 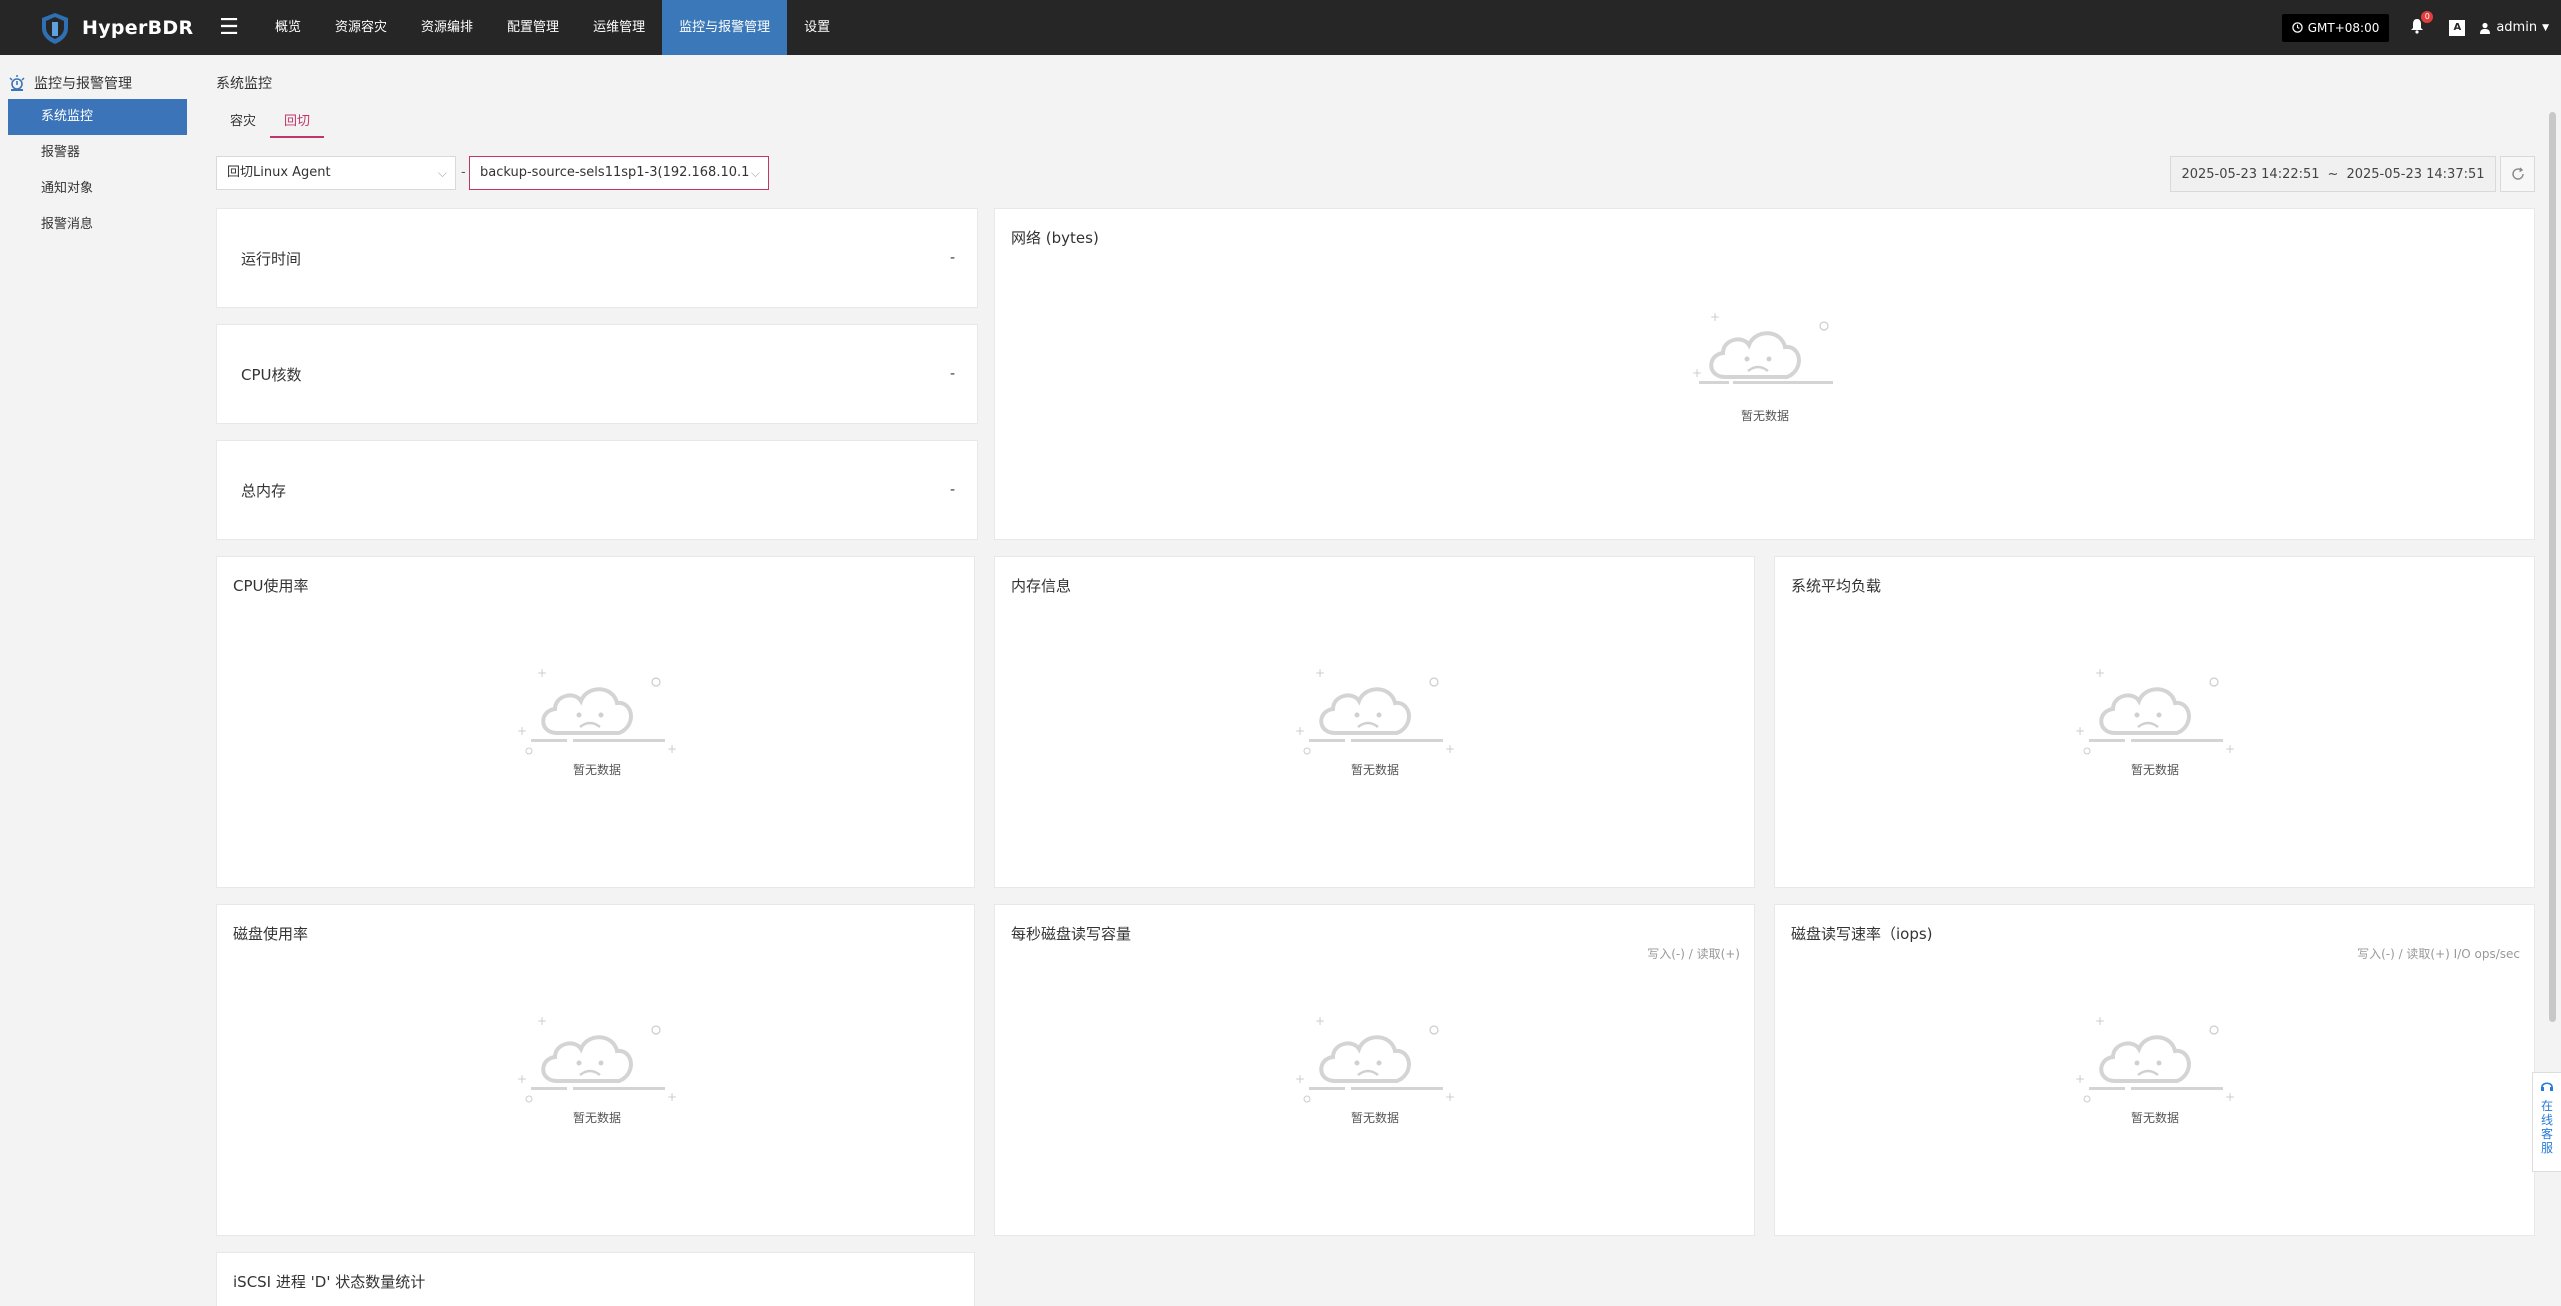 What do you see at coordinates (271, 586) in the screenshot?
I see `panel-title: CPU使用率` at bounding box center [271, 586].